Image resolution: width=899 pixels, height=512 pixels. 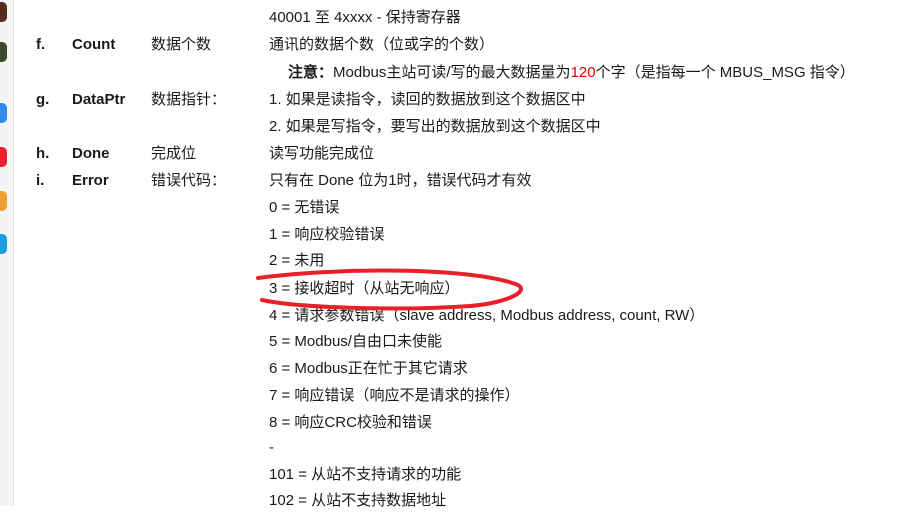 I want to click on param-letter: g., so click(x=43, y=99).